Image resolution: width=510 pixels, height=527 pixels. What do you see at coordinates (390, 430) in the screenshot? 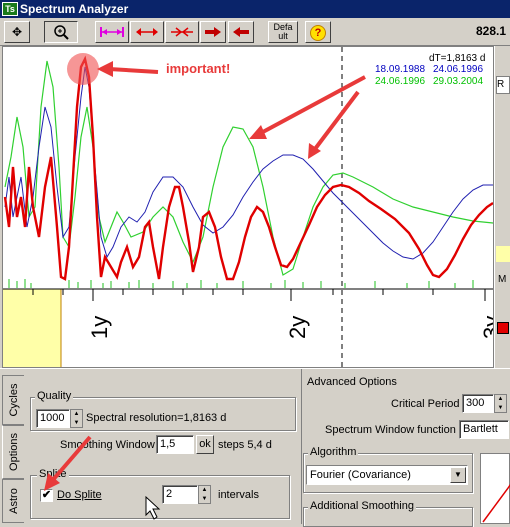
I see `window-function-label: Spectrum Window function` at bounding box center [390, 430].